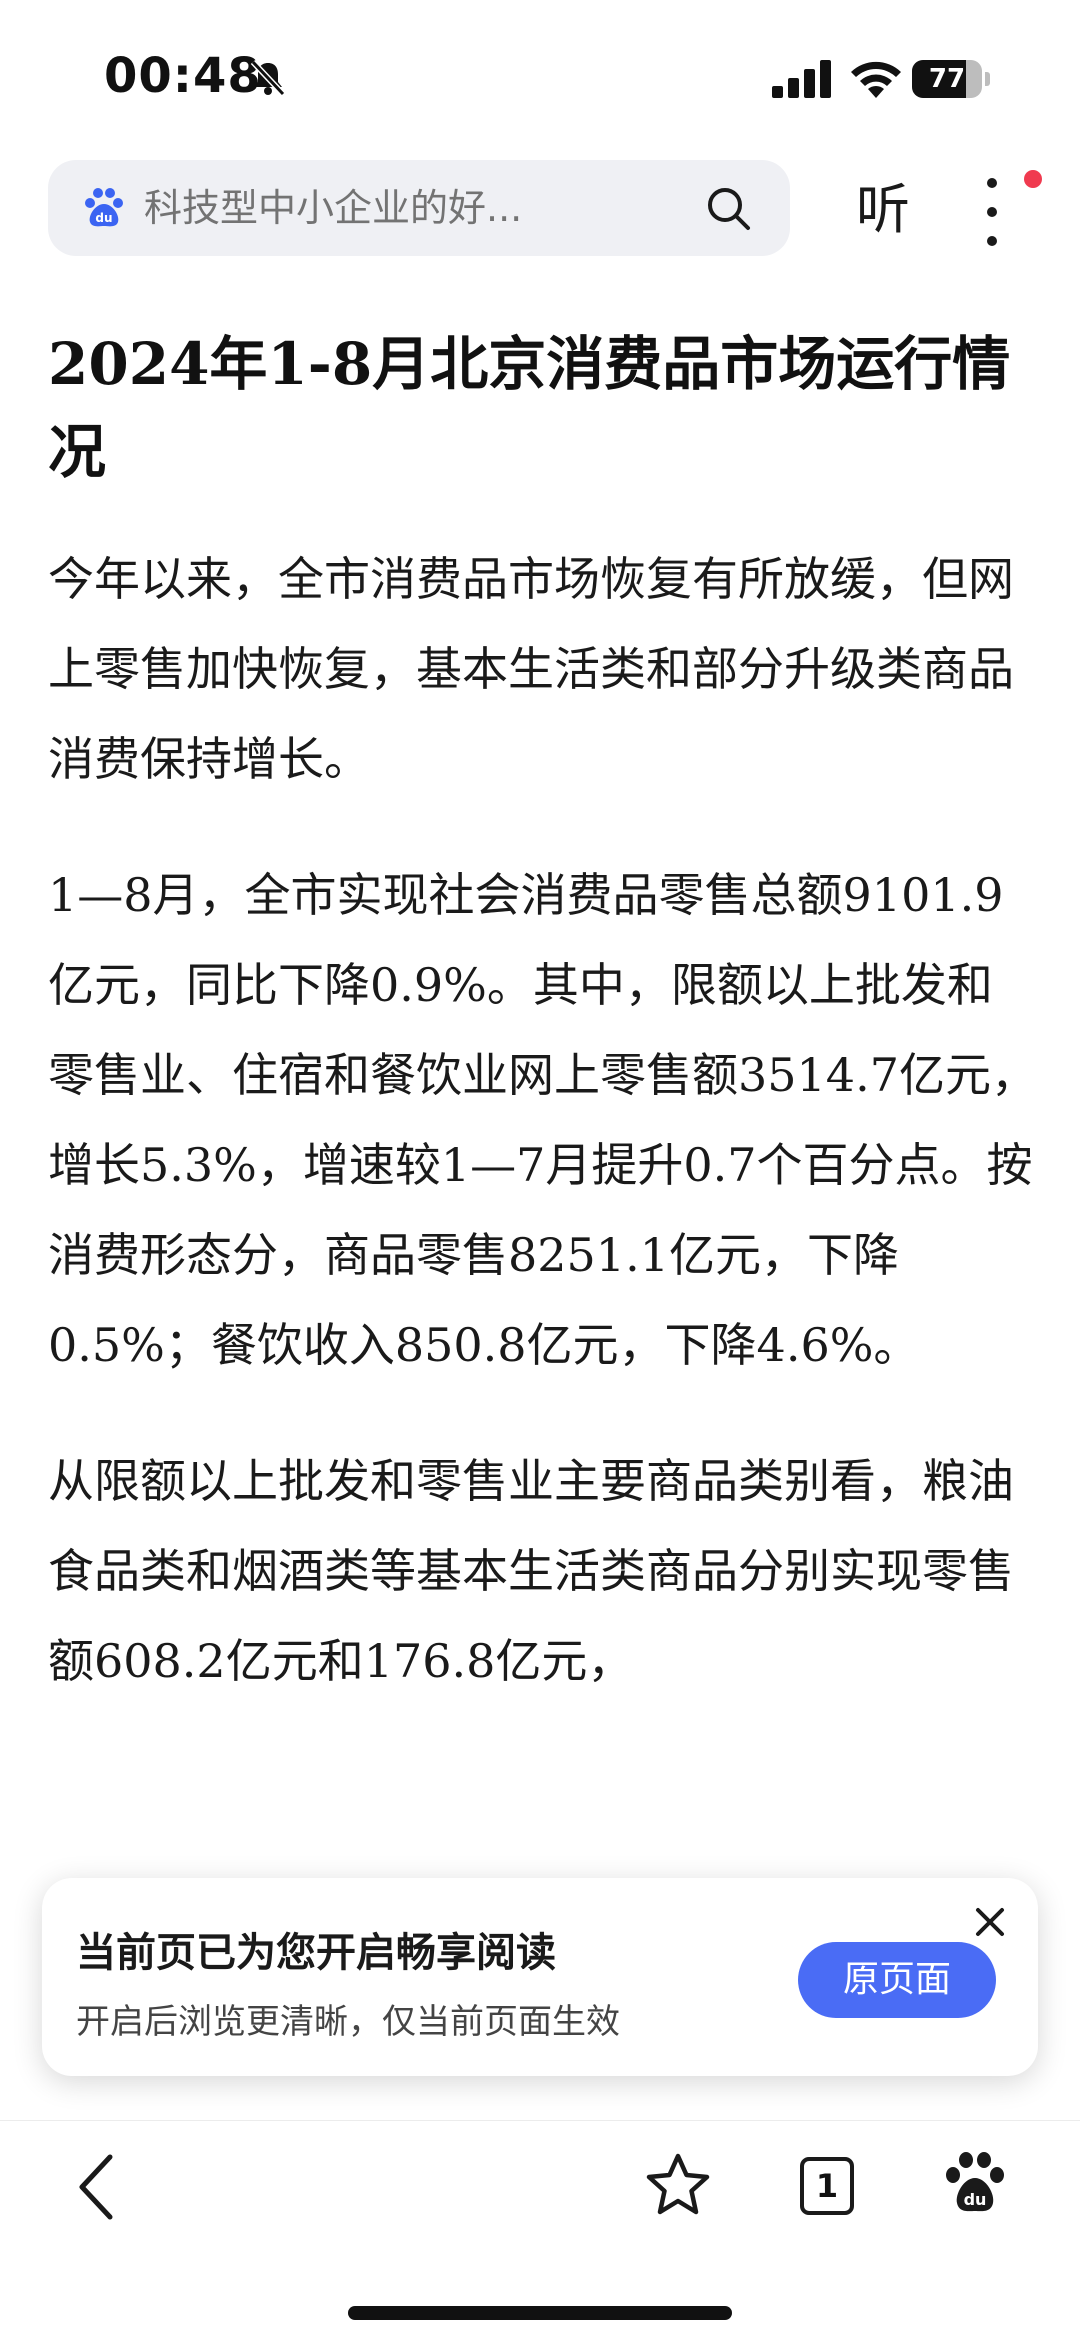 The height and width of the screenshot is (2342, 1080). What do you see at coordinates (947, 79) in the screenshot?
I see `battery-level: 77` at bounding box center [947, 79].